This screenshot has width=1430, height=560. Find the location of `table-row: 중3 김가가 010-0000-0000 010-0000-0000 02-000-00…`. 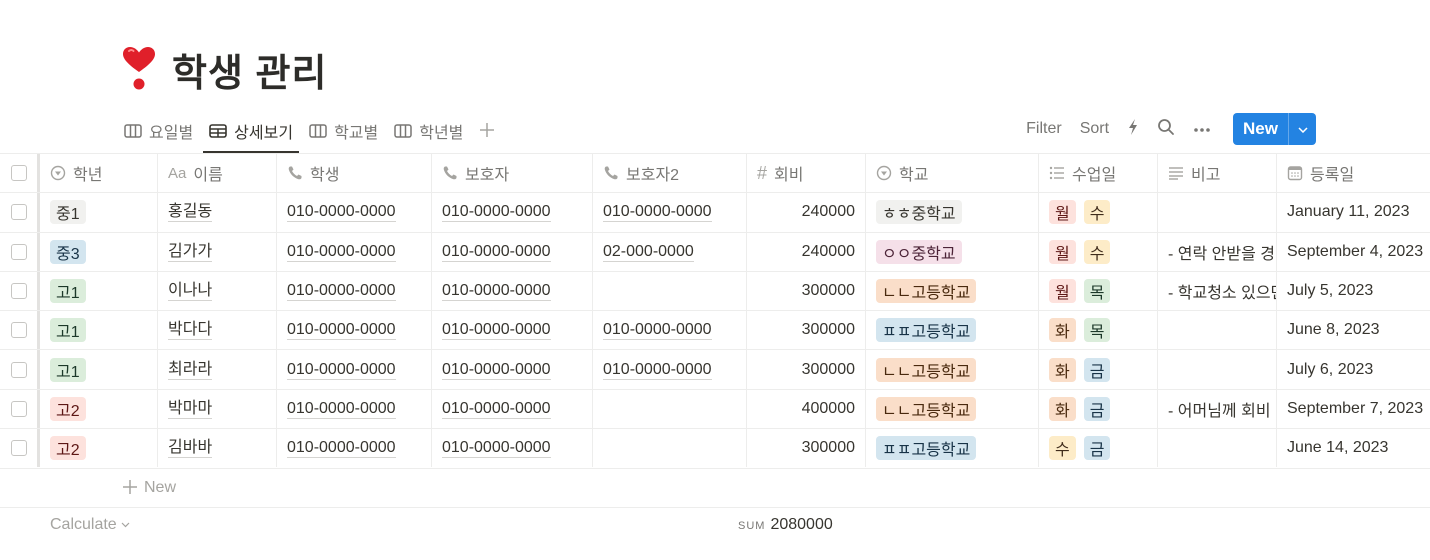

table-row: 중3 김가가 010-0000-0000 010-0000-0000 02-000-00… is located at coordinates (715, 251).